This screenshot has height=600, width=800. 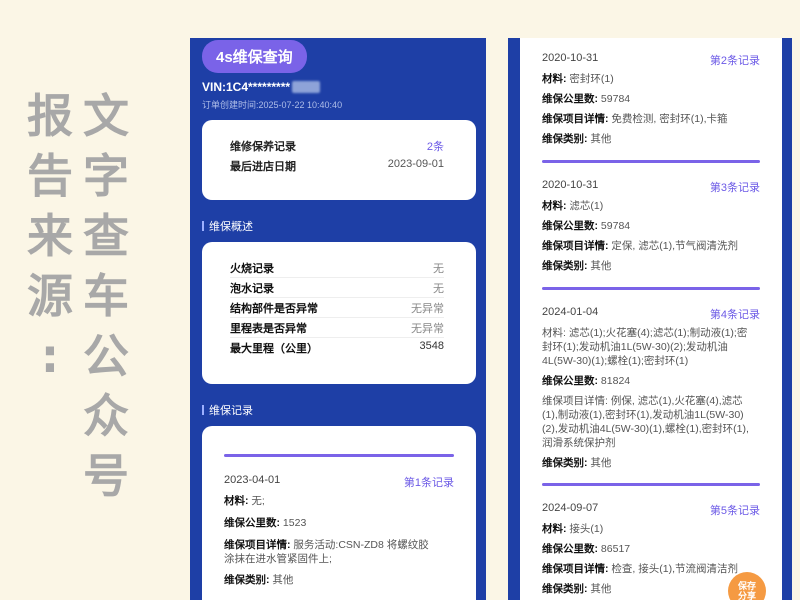 What do you see at coordinates (254, 56) in the screenshot?
I see `service-badge: 4s维保查询` at bounding box center [254, 56].